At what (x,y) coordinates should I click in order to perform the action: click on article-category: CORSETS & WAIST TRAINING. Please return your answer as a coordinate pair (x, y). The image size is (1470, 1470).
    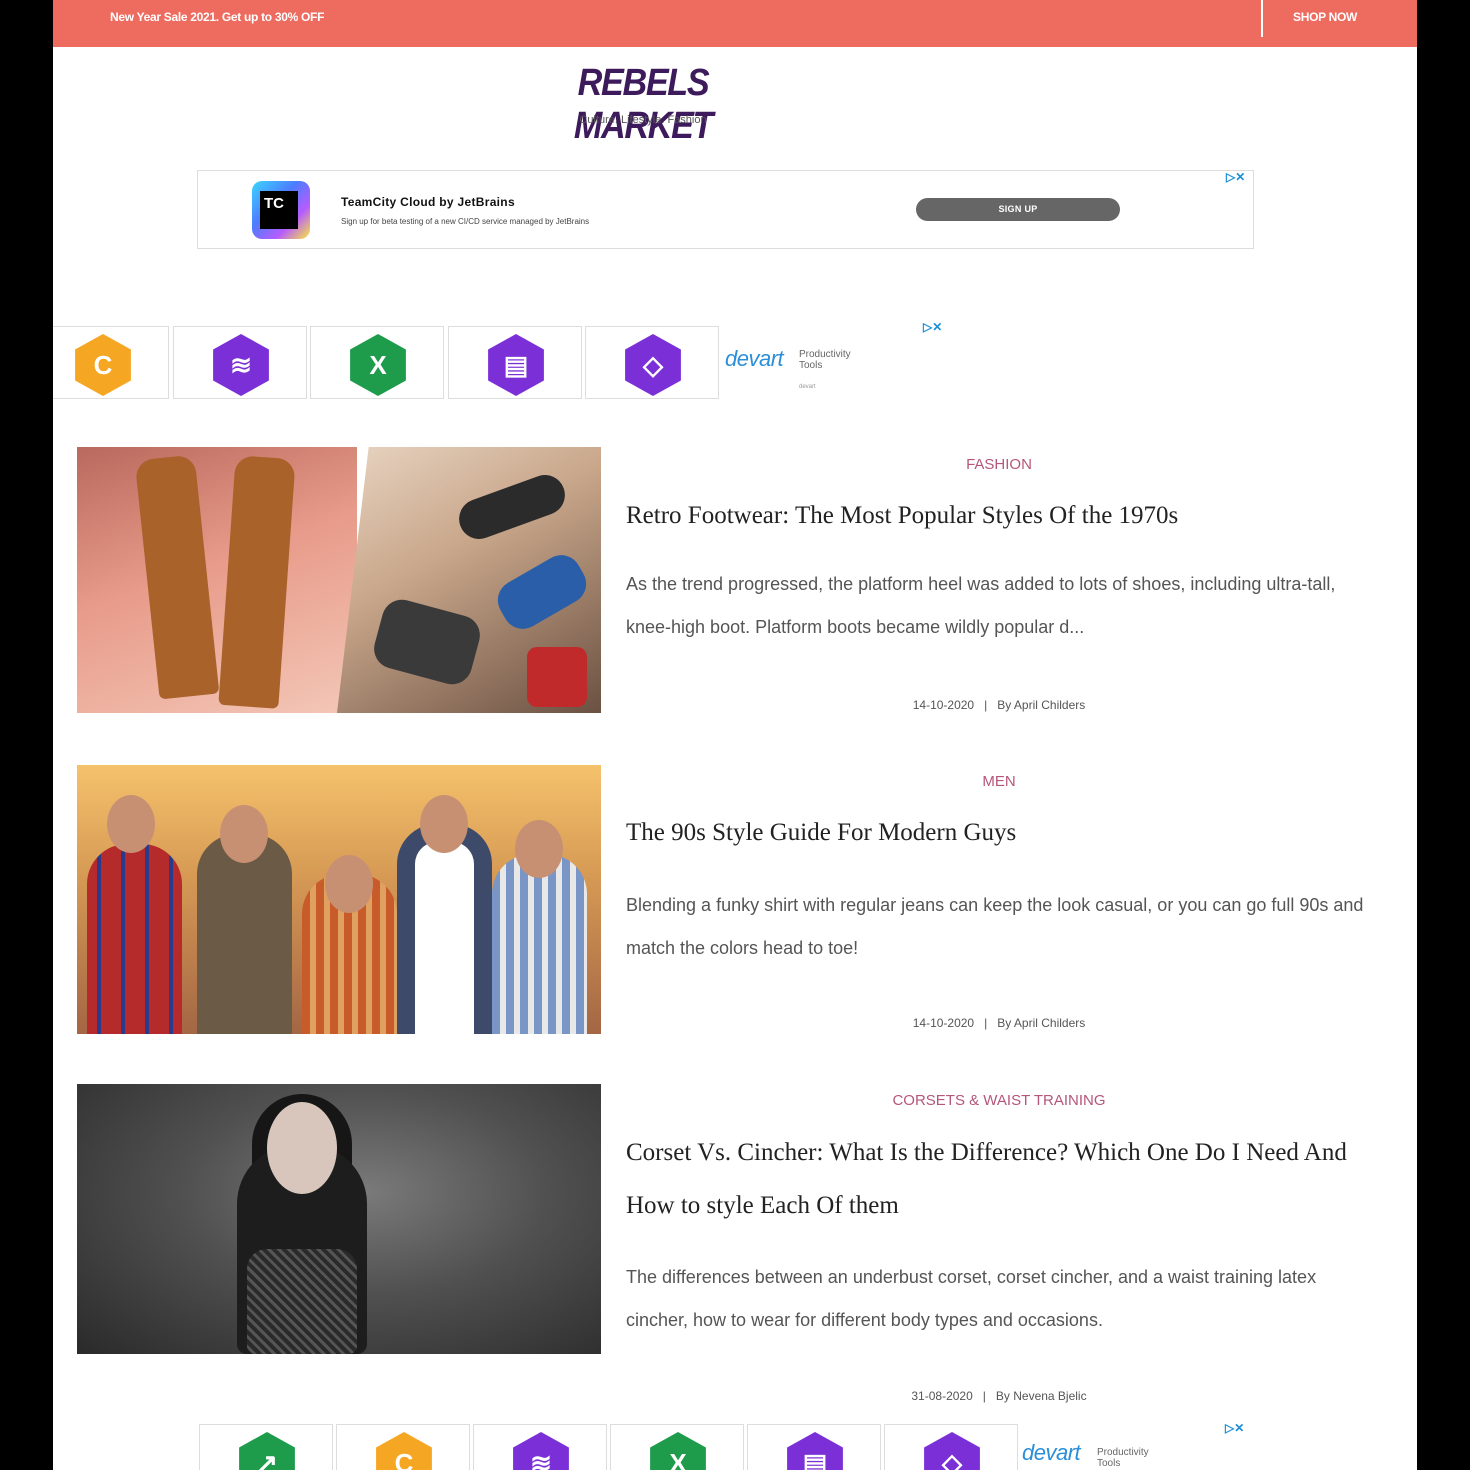
    Looking at the image, I should click on (999, 1100).